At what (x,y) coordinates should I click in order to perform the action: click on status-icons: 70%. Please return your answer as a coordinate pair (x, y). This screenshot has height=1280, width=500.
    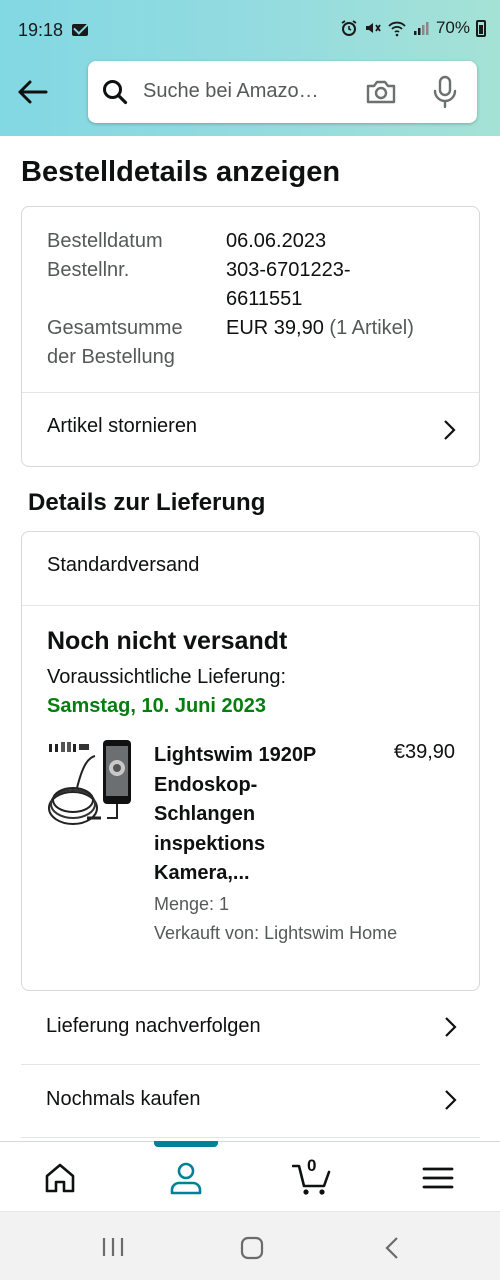
    Looking at the image, I should click on (413, 28).